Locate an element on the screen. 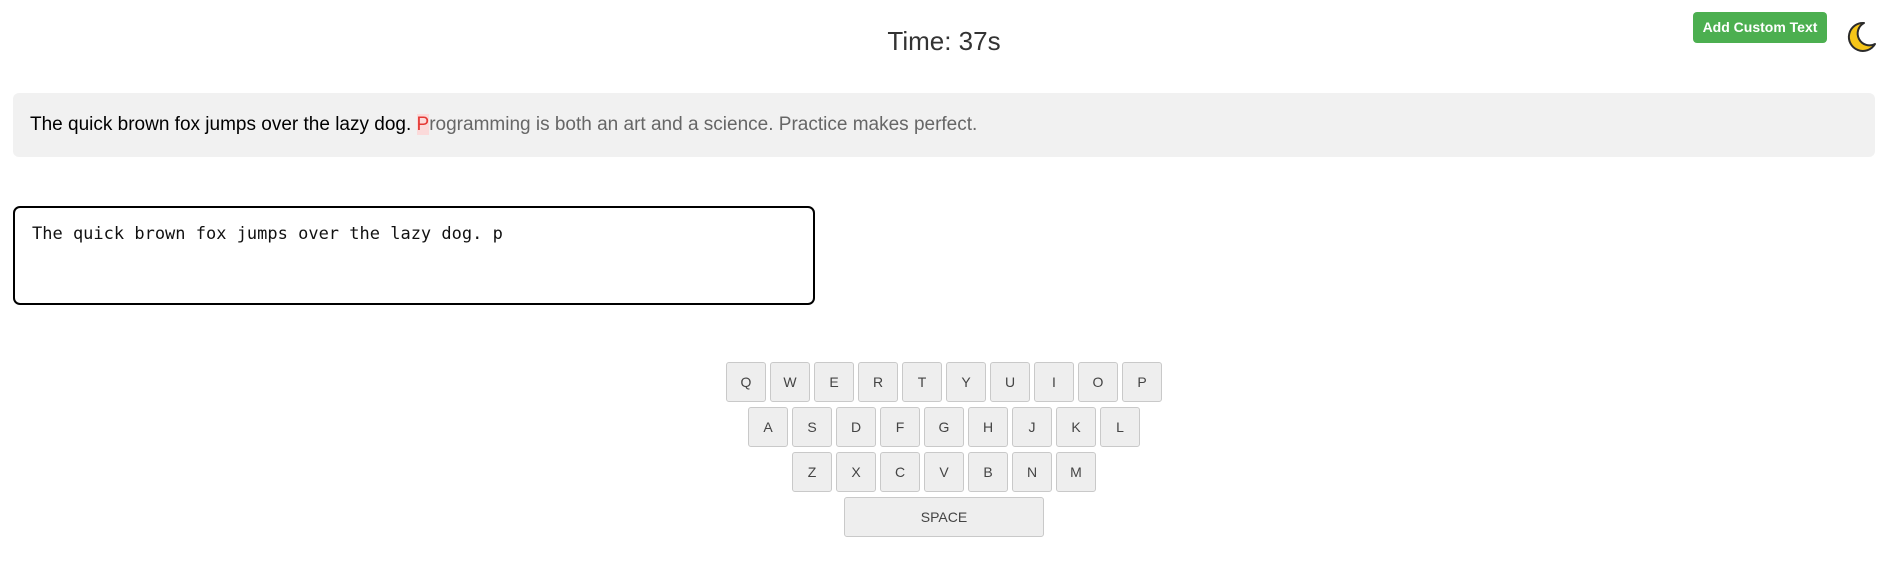 This screenshot has width=1888, height=564. key-j: J is located at coordinates (1032, 427).